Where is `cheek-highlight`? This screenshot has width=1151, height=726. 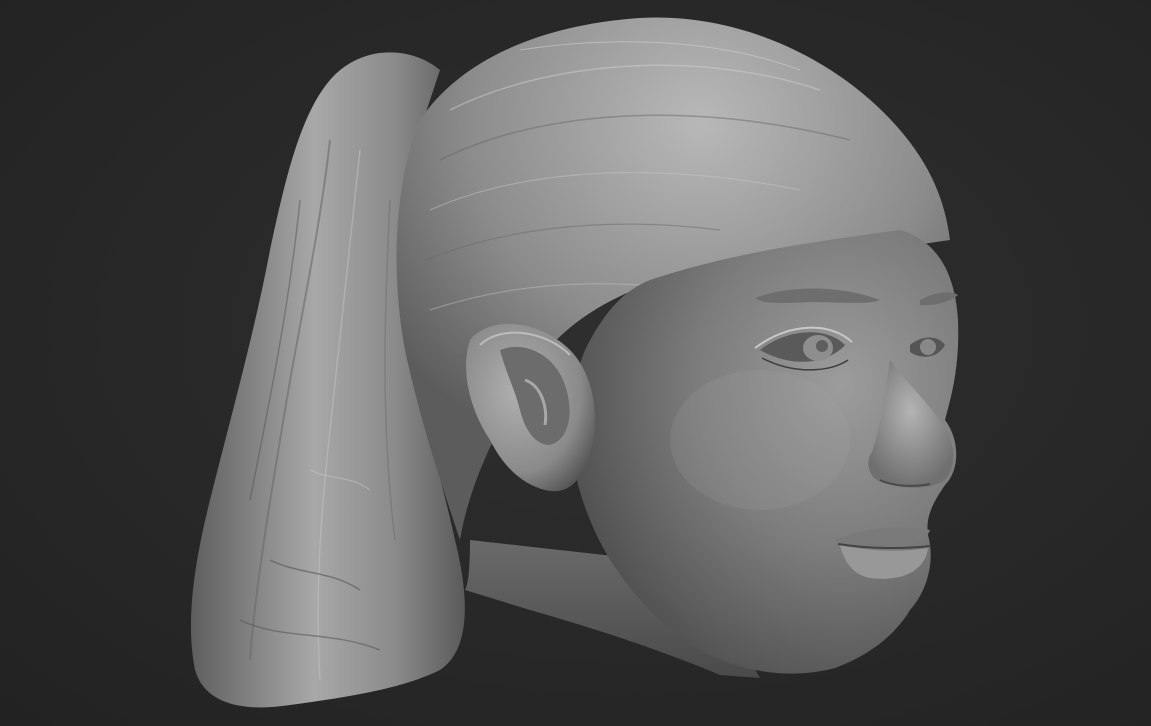
cheek-highlight is located at coordinates (760, 440).